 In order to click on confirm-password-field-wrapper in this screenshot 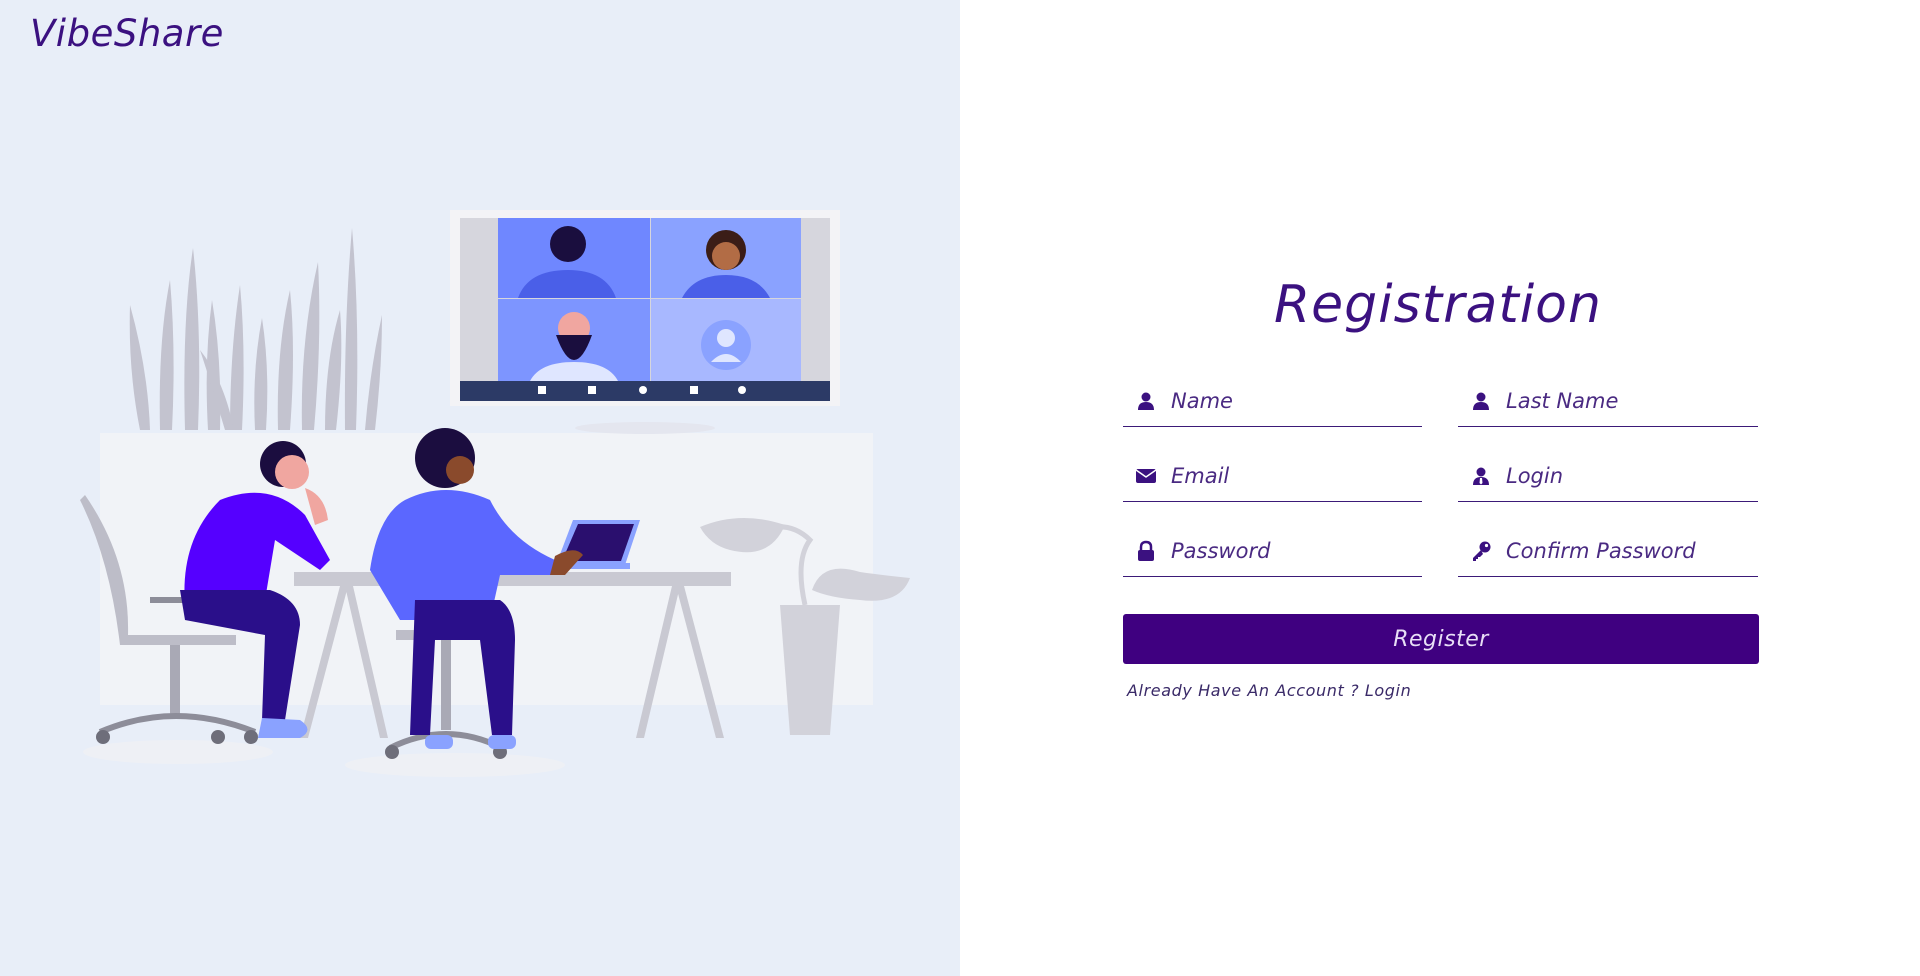, I will do `click(1608, 551)`.